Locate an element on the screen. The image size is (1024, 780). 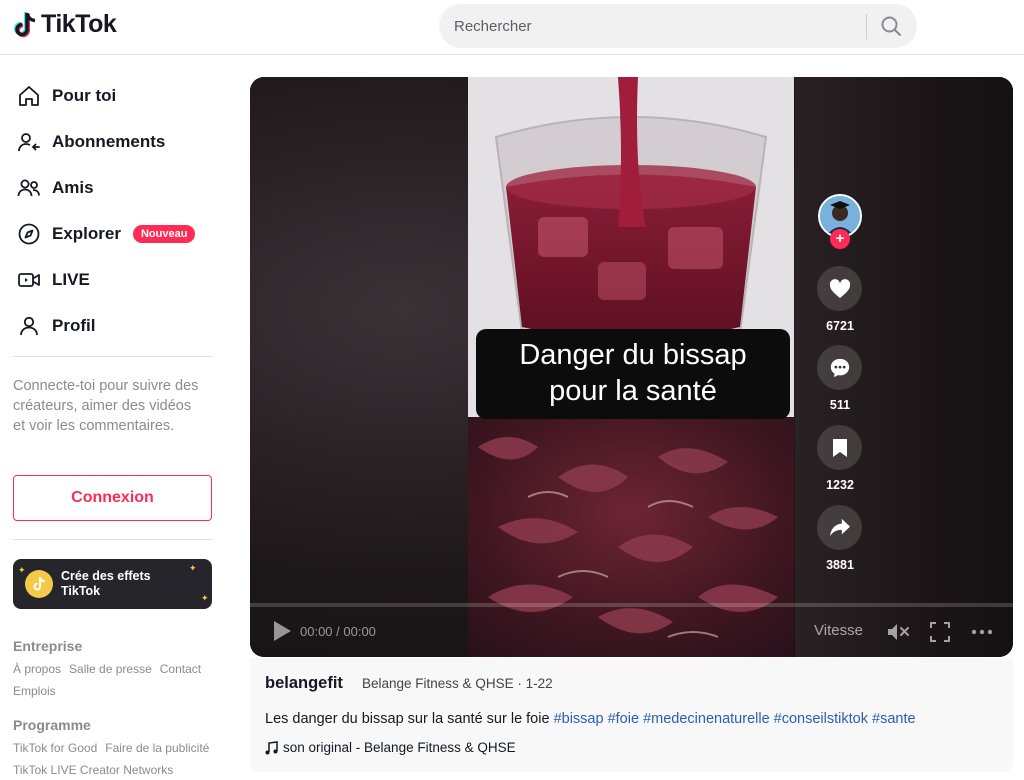
comment-button is located at coordinates (839, 367).